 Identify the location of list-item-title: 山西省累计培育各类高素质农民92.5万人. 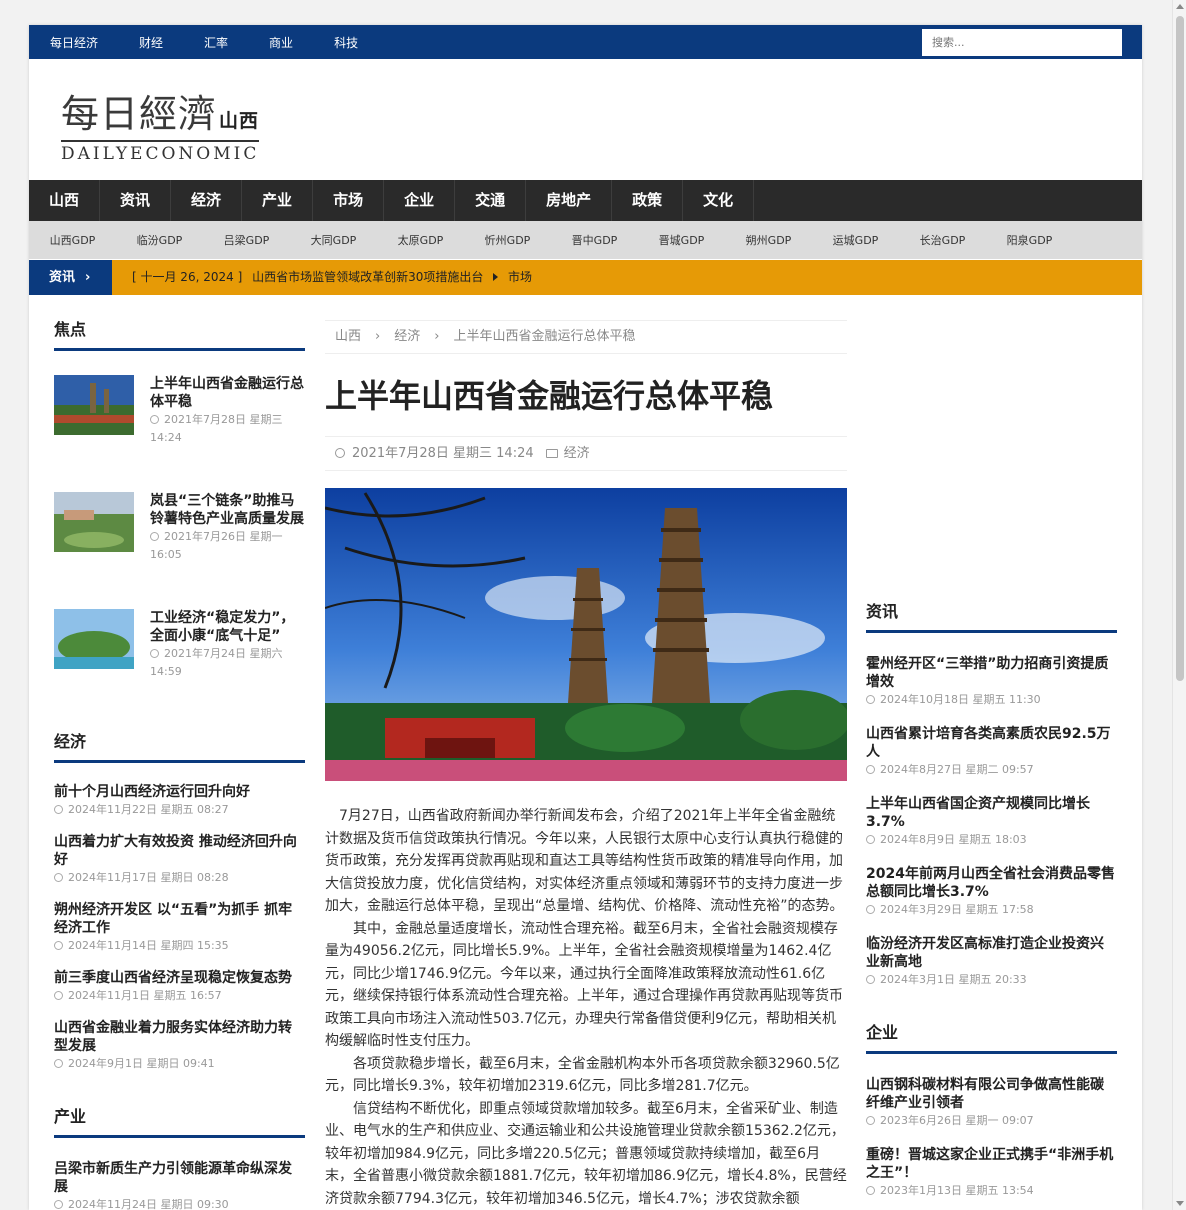
(991, 743).